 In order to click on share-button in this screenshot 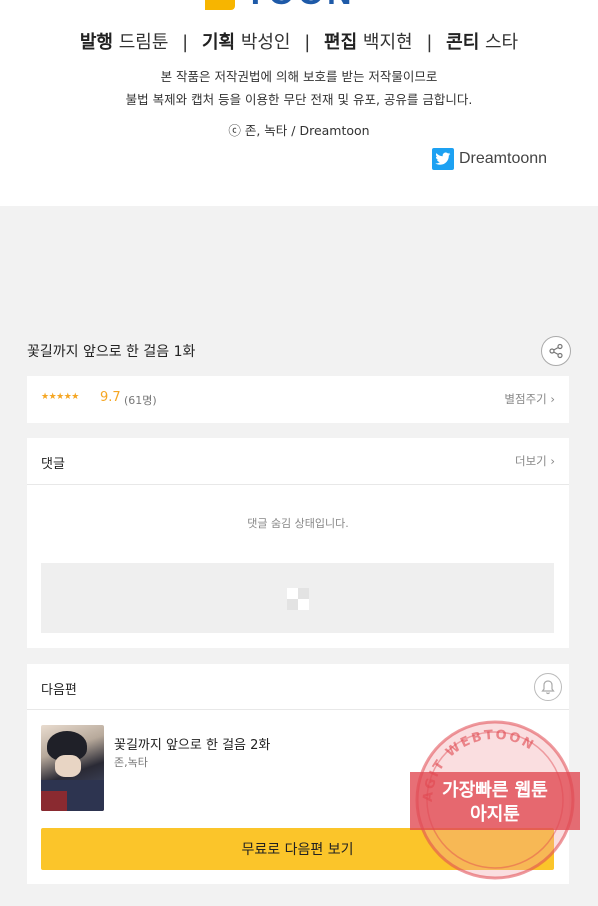, I will do `click(556, 351)`.